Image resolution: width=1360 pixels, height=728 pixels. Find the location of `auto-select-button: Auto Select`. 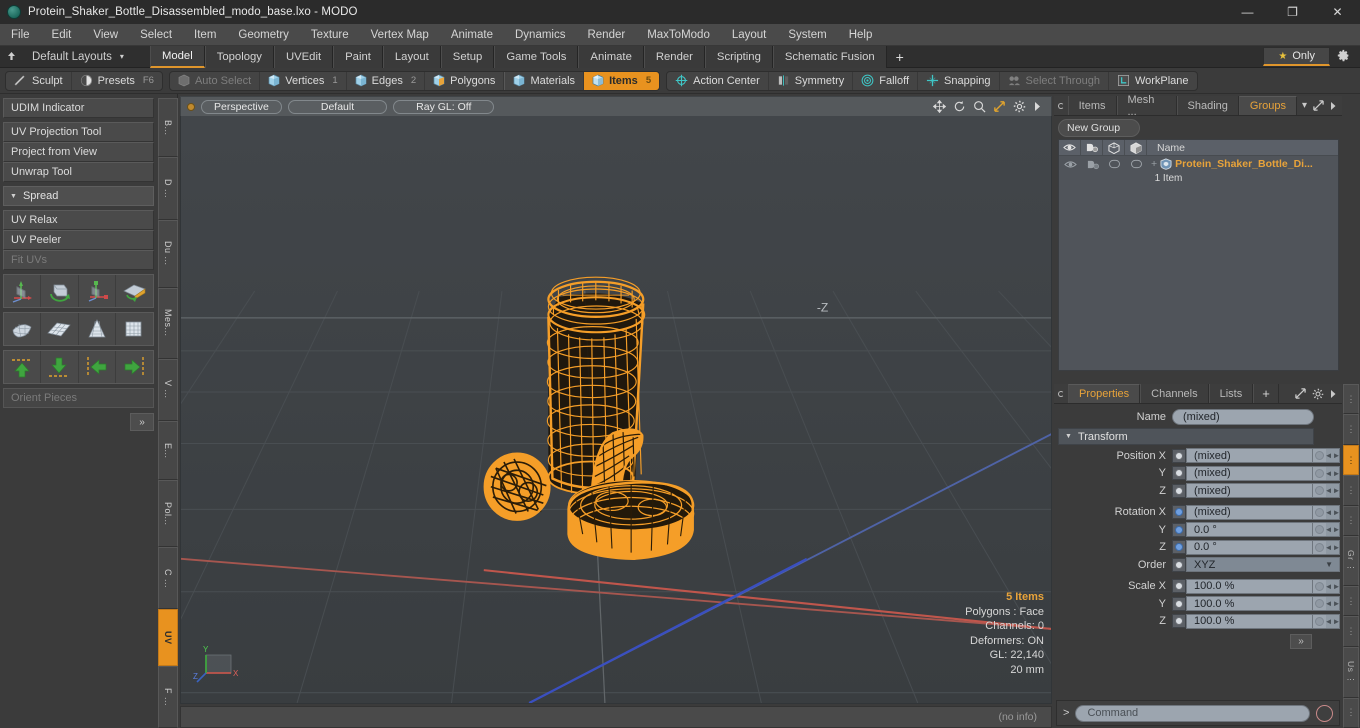

auto-select-button: Auto Select is located at coordinates (215, 80).